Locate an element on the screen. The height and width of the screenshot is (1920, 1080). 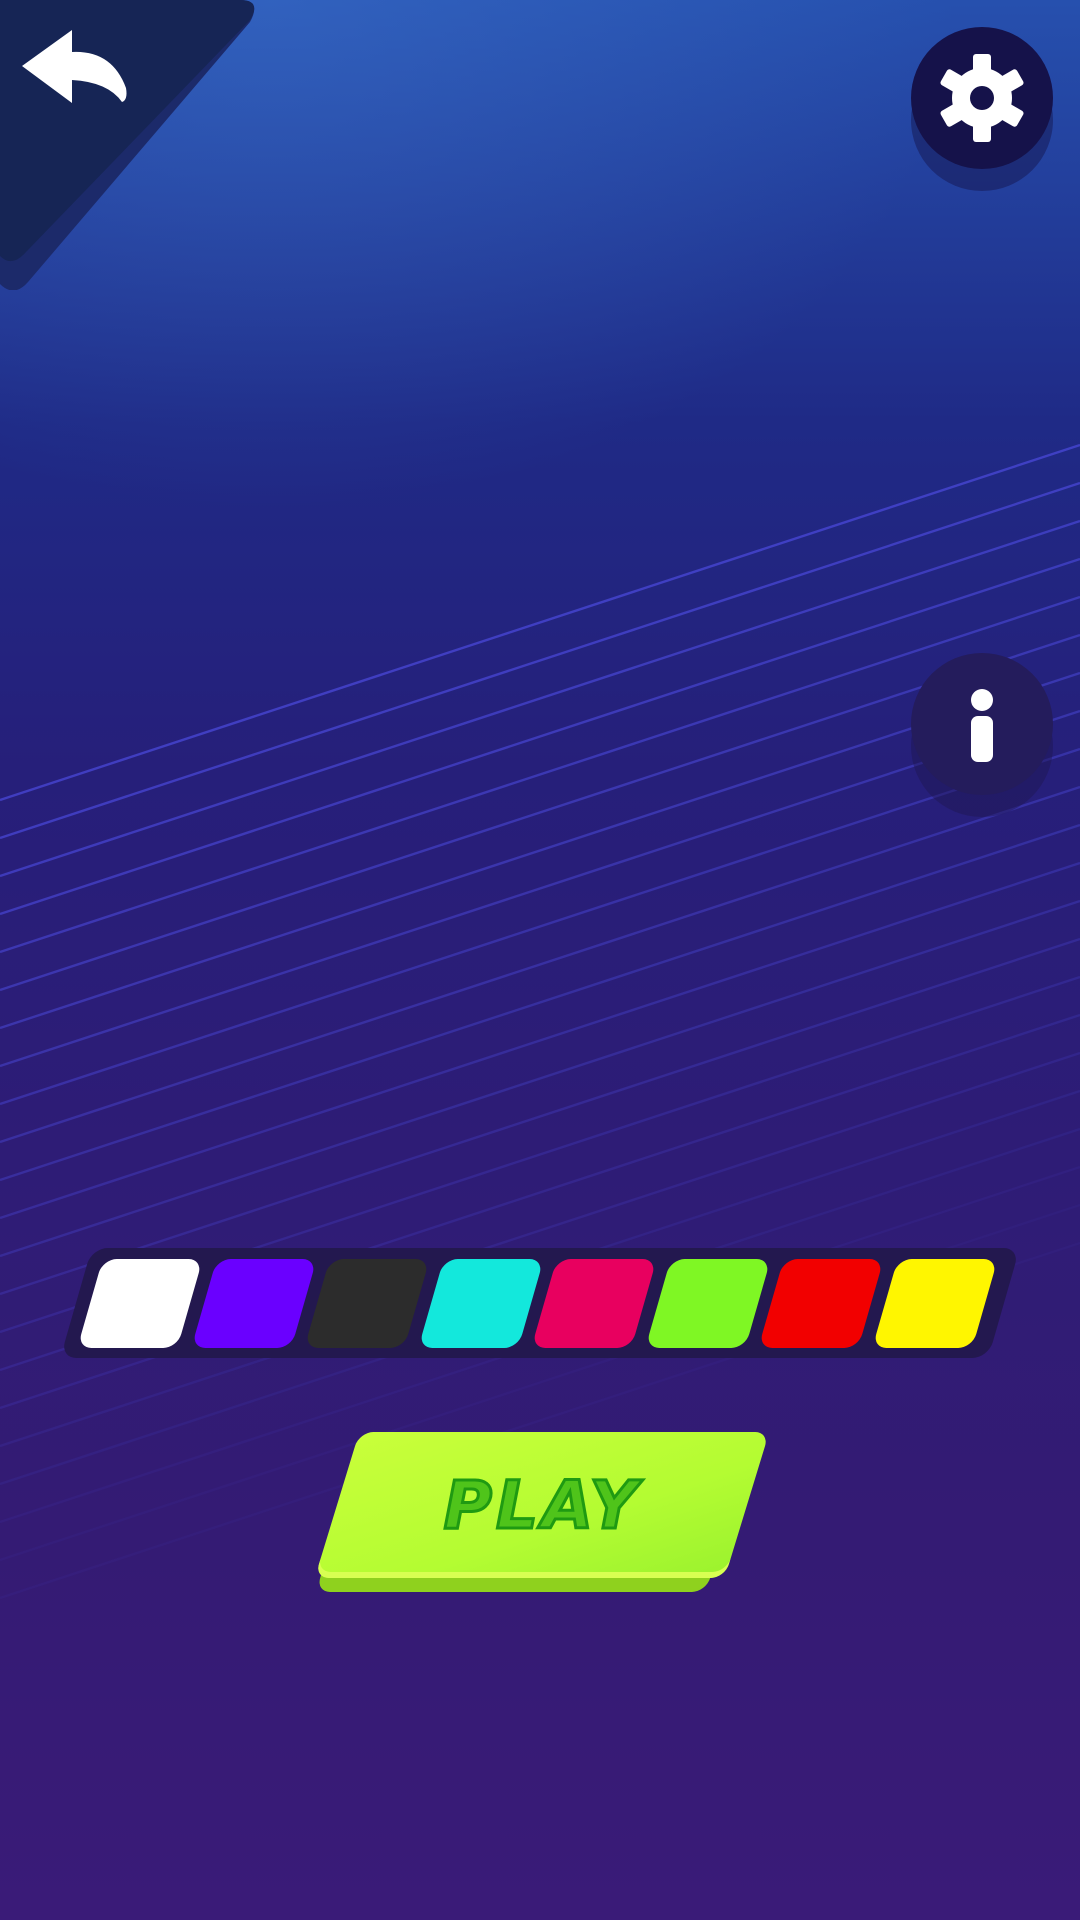
color-palette is located at coordinates (540, 1304).